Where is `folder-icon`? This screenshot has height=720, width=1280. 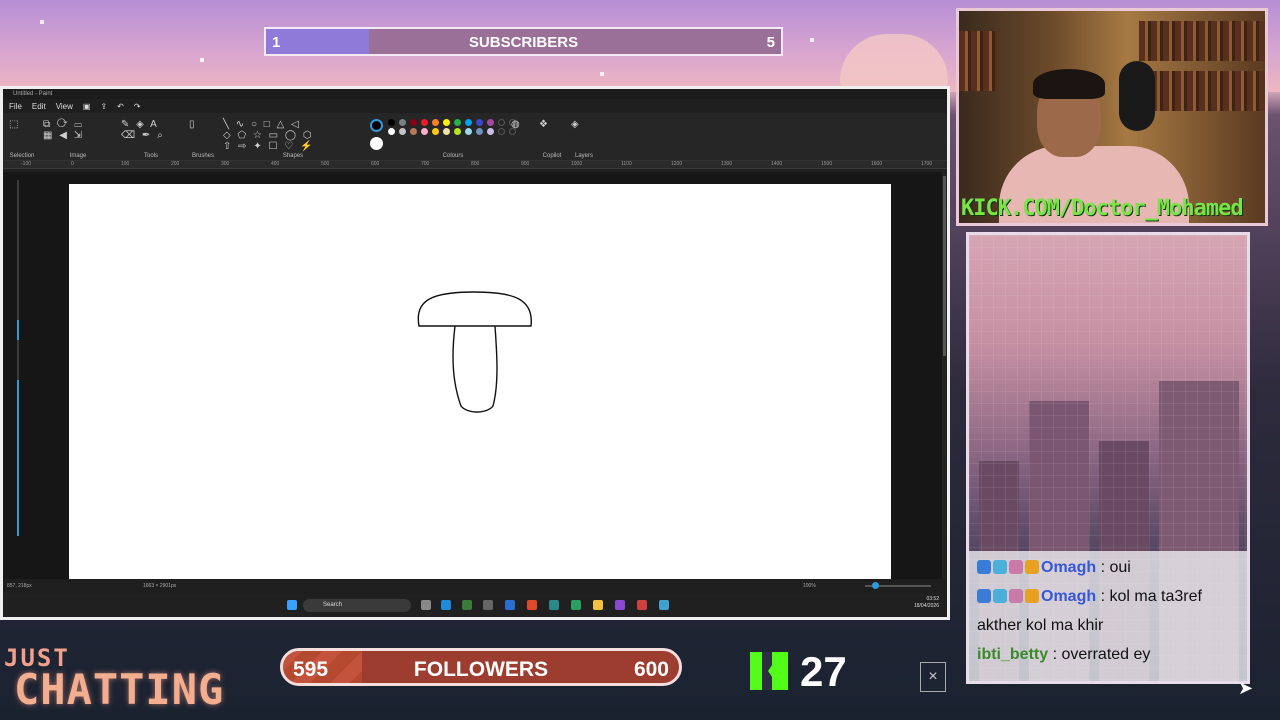
folder-icon is located at coordinates (598, 605).